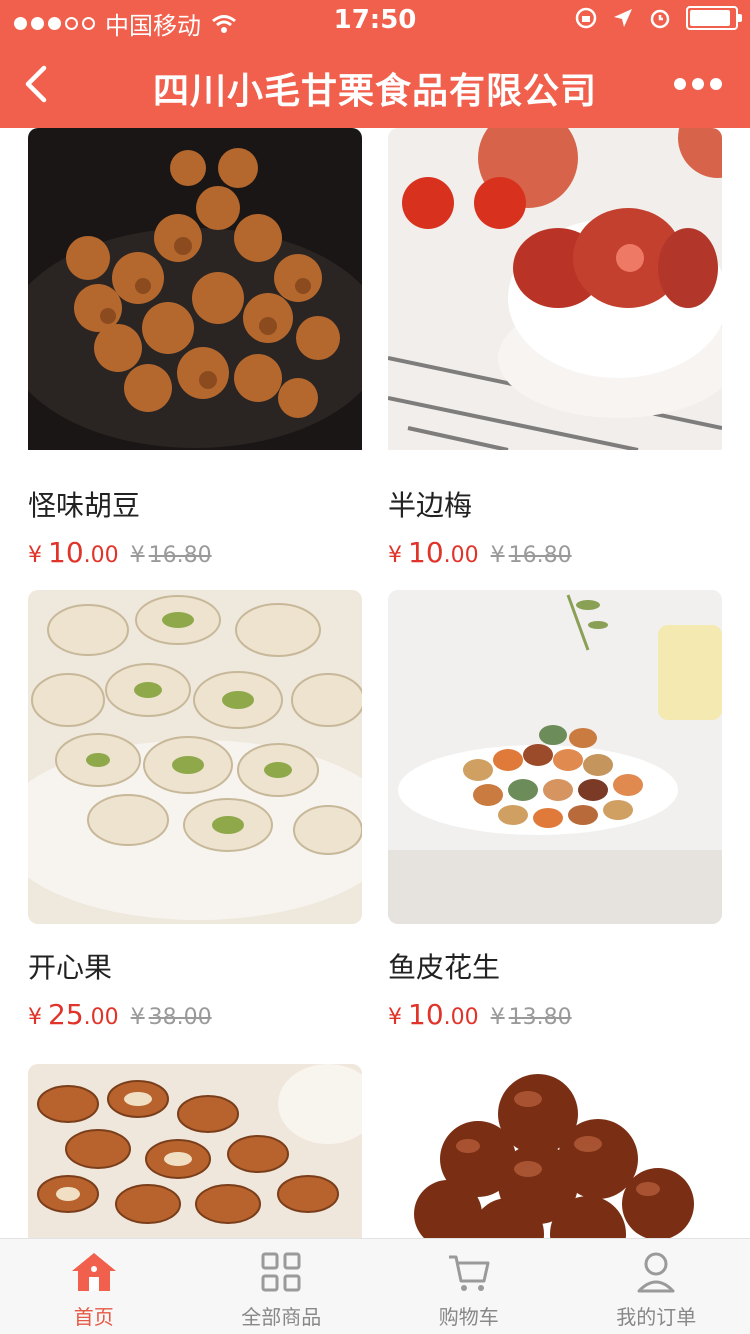  Describe the element at coordinates (84, 505) in the screenshot. I see `product-name: 怪味胡豆` at that location.